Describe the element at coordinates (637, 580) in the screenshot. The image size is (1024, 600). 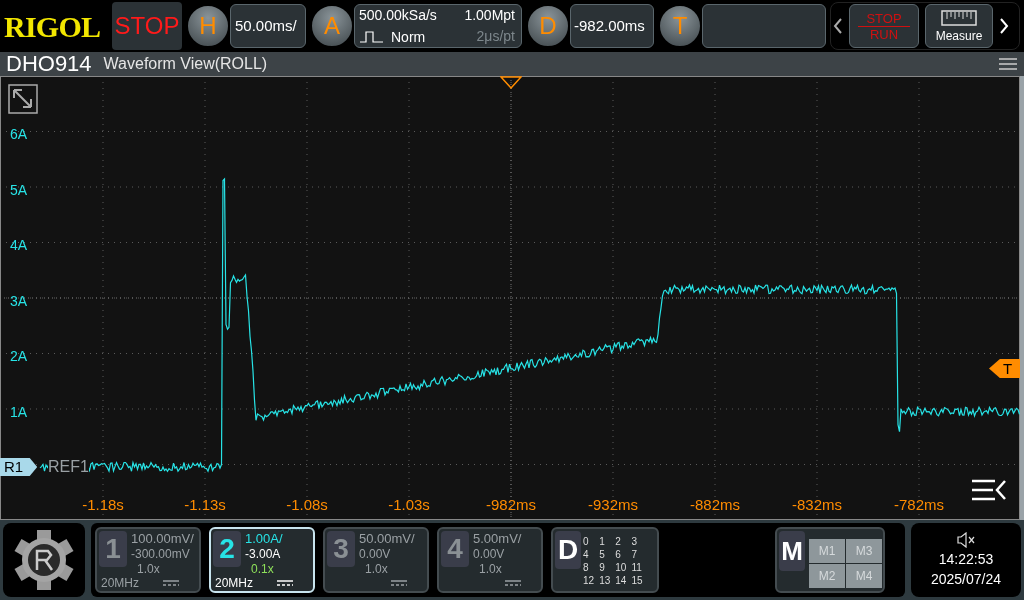
I see `digital-channel-label: 15` at that location.